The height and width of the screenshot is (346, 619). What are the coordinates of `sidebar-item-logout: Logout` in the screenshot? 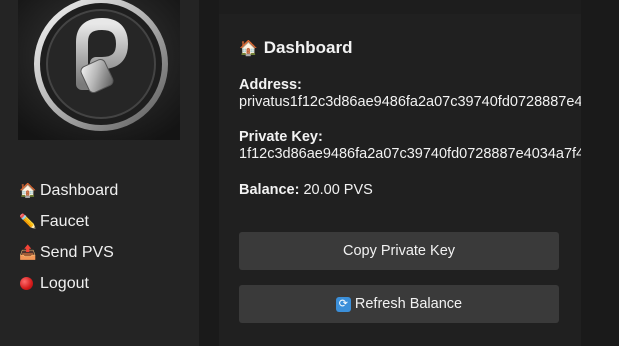 It's located at (68, 283).